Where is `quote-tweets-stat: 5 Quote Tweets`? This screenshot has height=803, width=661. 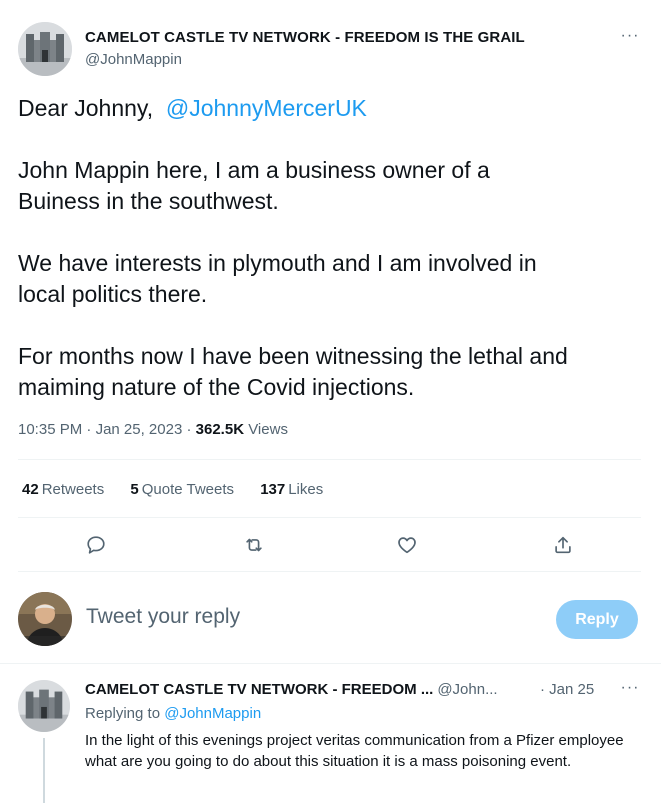
quote-tweets-stat: 5 Quote Tweets is located at coordinates (182, 489).